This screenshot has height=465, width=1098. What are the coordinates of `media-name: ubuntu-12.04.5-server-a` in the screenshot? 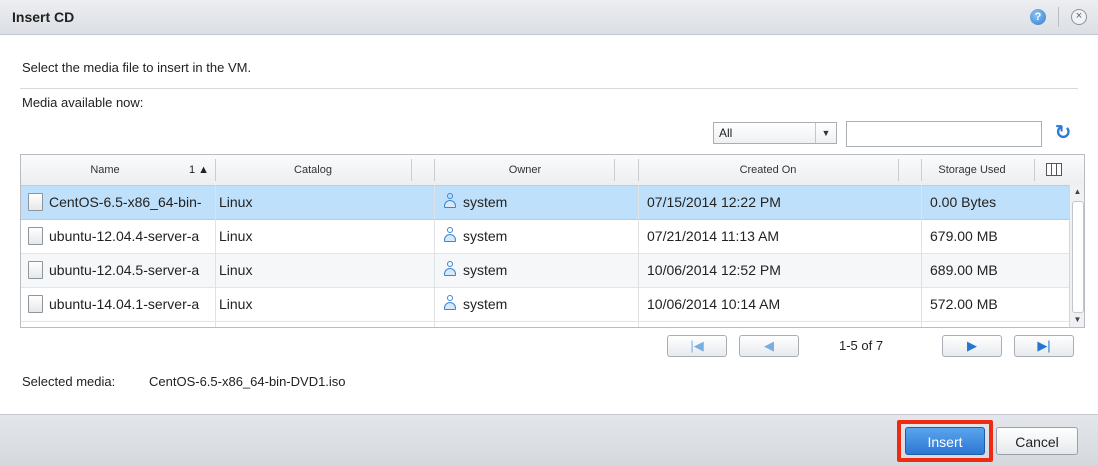 It's located at (124, 270).